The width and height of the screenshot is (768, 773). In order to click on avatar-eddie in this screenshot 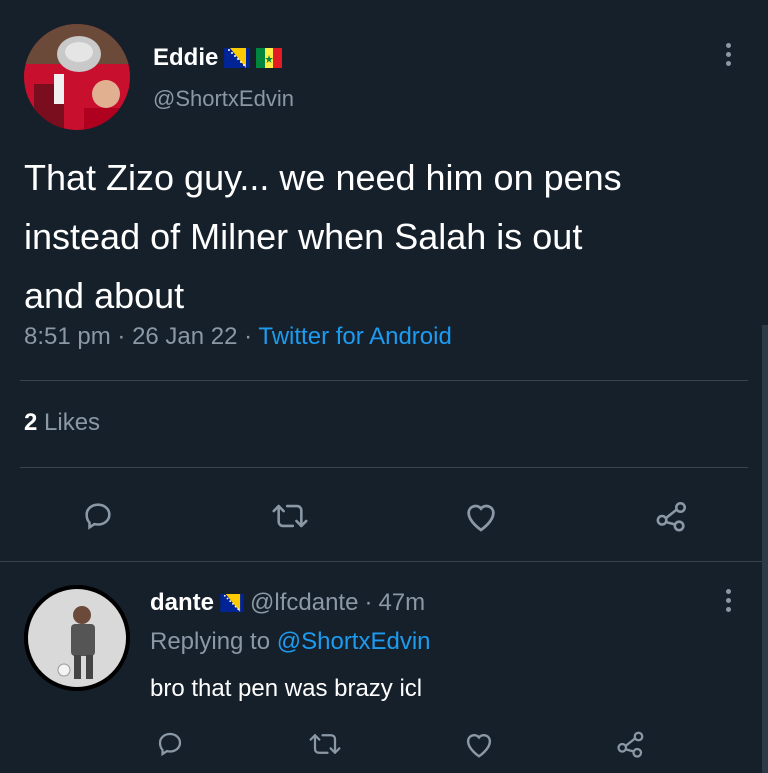, I will do `click(77, 77)`.